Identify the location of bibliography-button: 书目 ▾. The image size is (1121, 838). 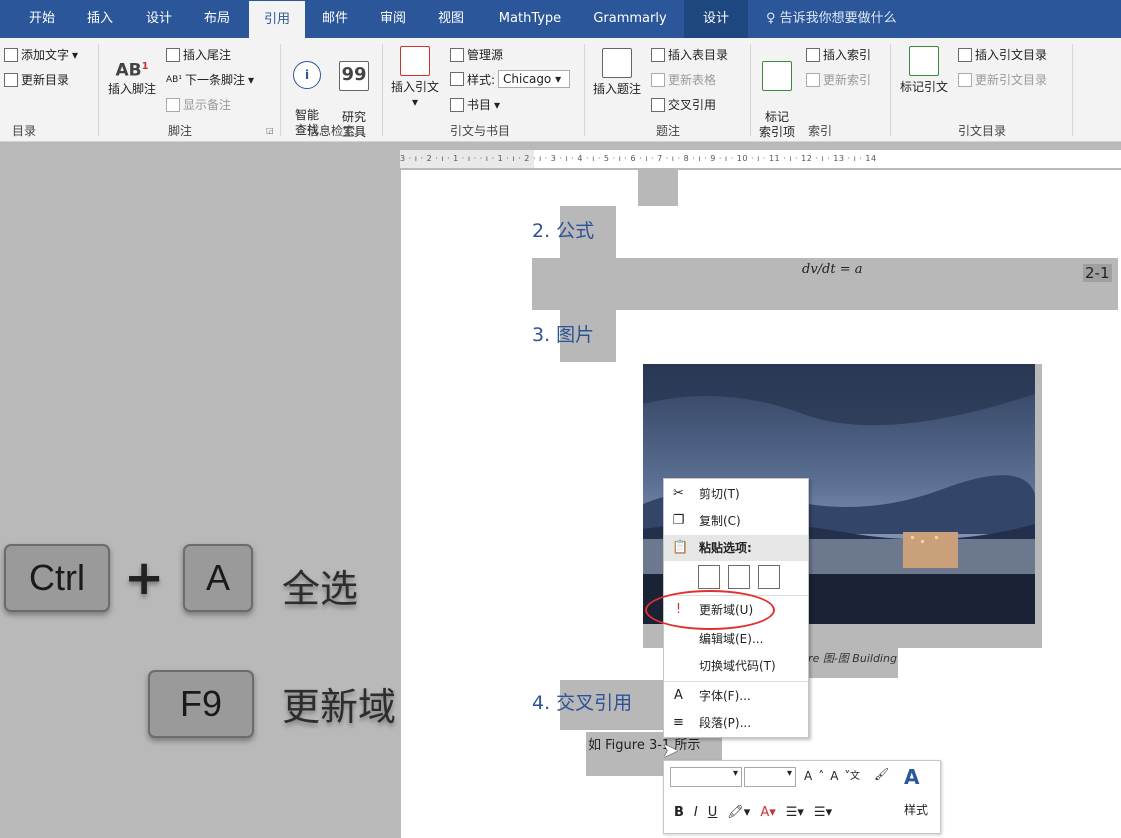
(475, 104).